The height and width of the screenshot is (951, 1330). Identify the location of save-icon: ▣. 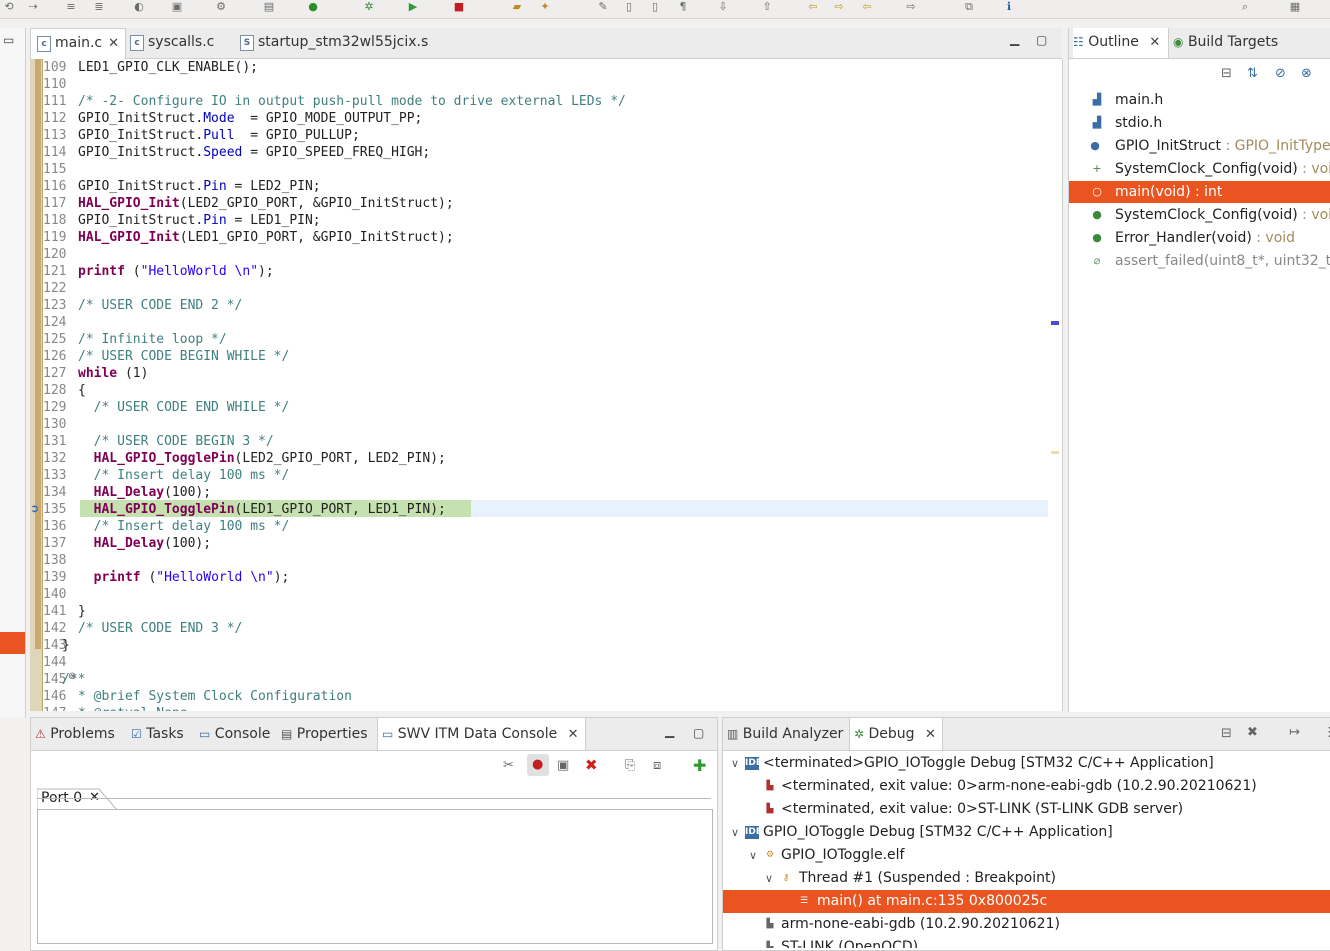
(563, 765).